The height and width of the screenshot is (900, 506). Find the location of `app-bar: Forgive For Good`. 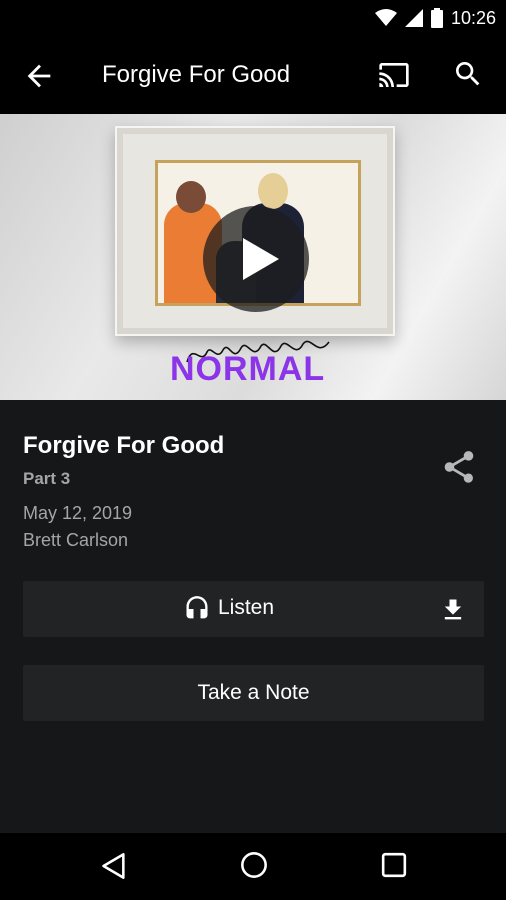

app-bar: Forgive For Good is located at coordinates (253, 75).